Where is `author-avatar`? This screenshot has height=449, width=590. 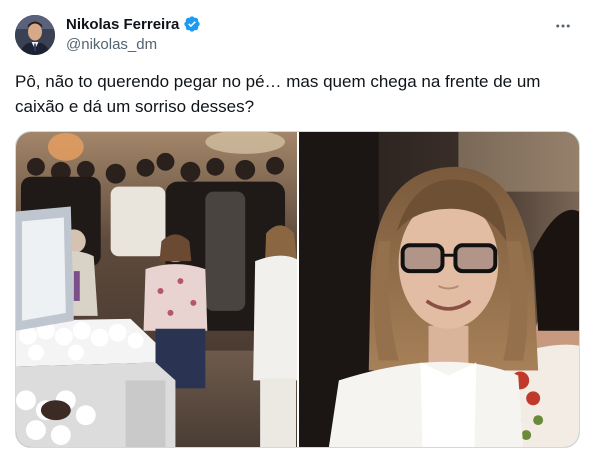
author-avatar is located at coordinates (35, 35).